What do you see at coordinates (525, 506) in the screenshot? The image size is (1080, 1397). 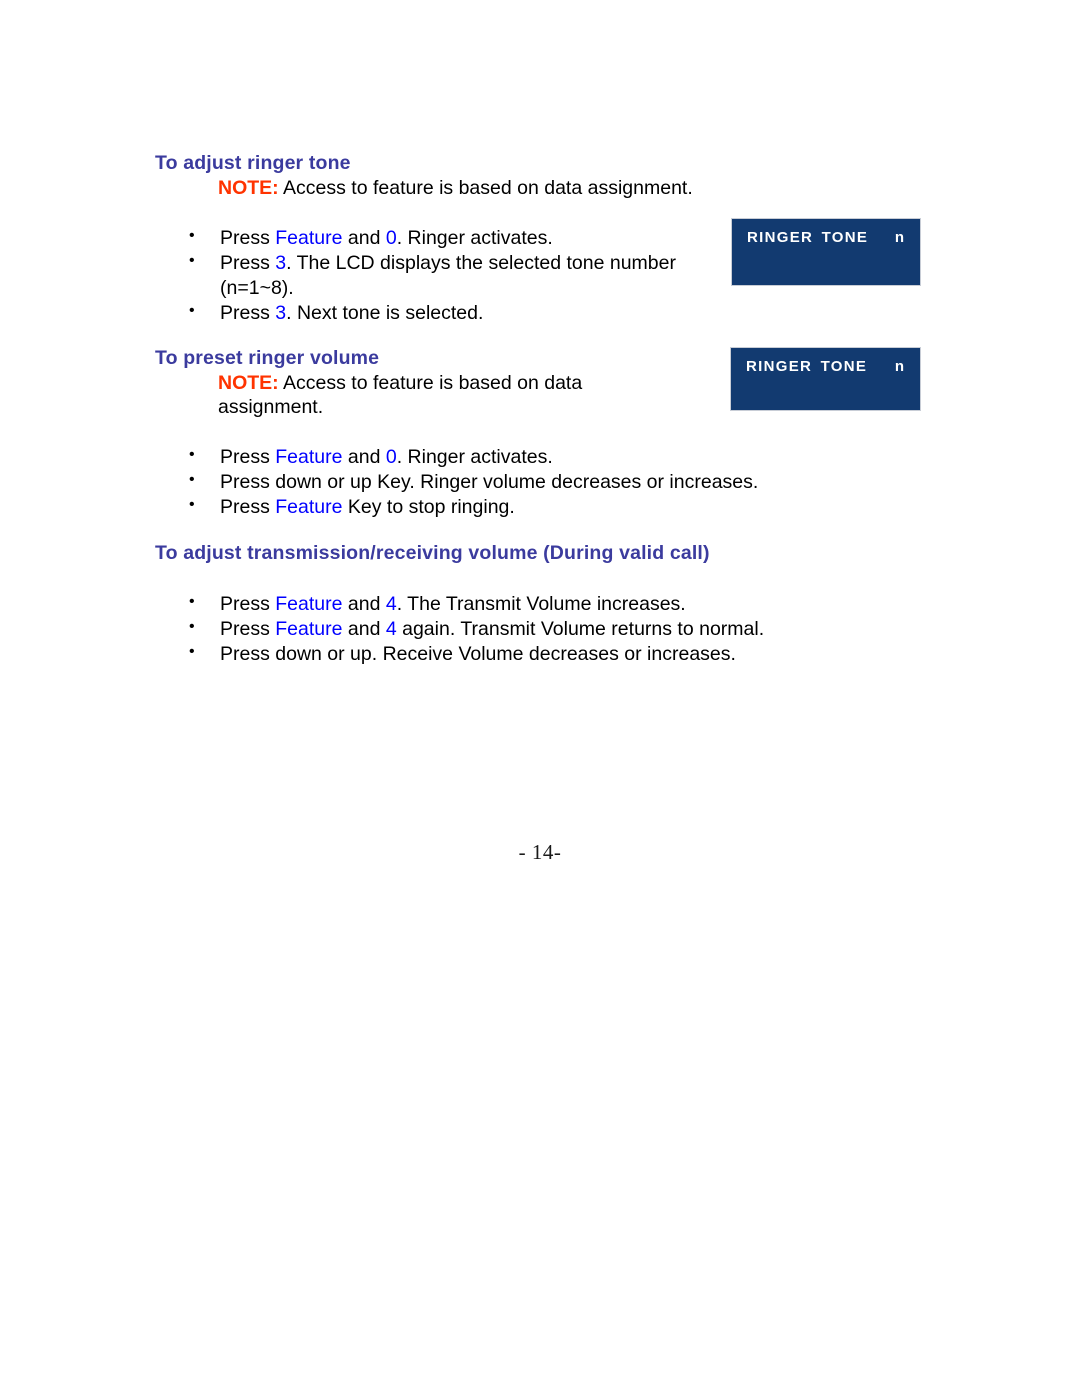 I see `list-item: Press Feature Key to stop ringing.` at bounding box center [525, 506].